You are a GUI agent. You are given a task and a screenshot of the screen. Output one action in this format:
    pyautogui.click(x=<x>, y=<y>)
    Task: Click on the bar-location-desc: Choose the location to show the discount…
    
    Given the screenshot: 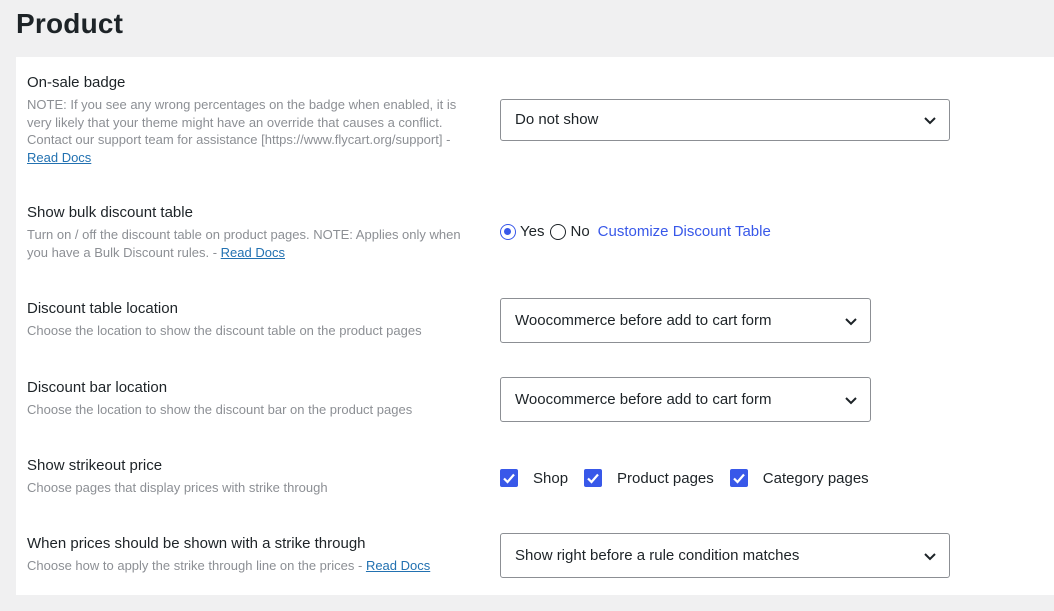 What is the action you would take?
    pyautogui.click(x=220, y=409)
    